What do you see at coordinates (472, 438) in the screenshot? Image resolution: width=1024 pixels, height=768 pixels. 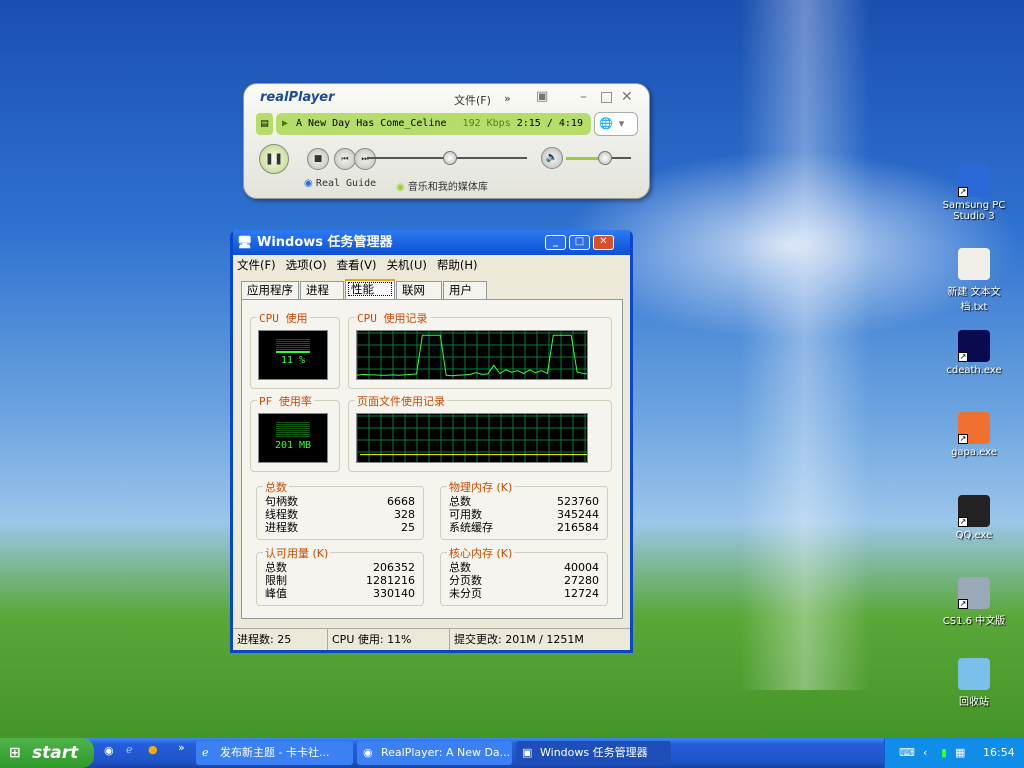 I see `pf-history-graph` at bounding box center [472, 438].